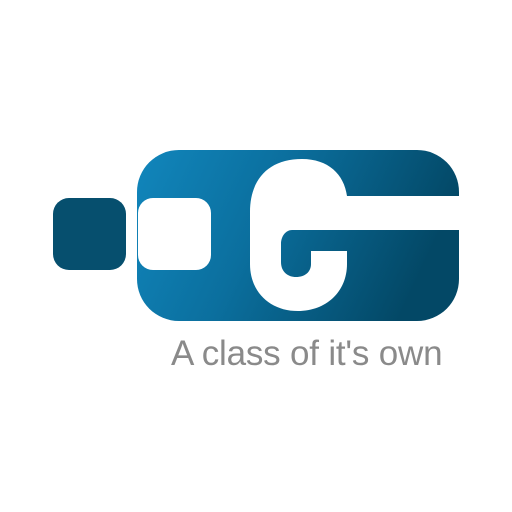 The height and width of the screenshot is (512, 512). Describe the element at coordinates (89, 234) in the screenshot. I see `logo-dark-square` at that location.